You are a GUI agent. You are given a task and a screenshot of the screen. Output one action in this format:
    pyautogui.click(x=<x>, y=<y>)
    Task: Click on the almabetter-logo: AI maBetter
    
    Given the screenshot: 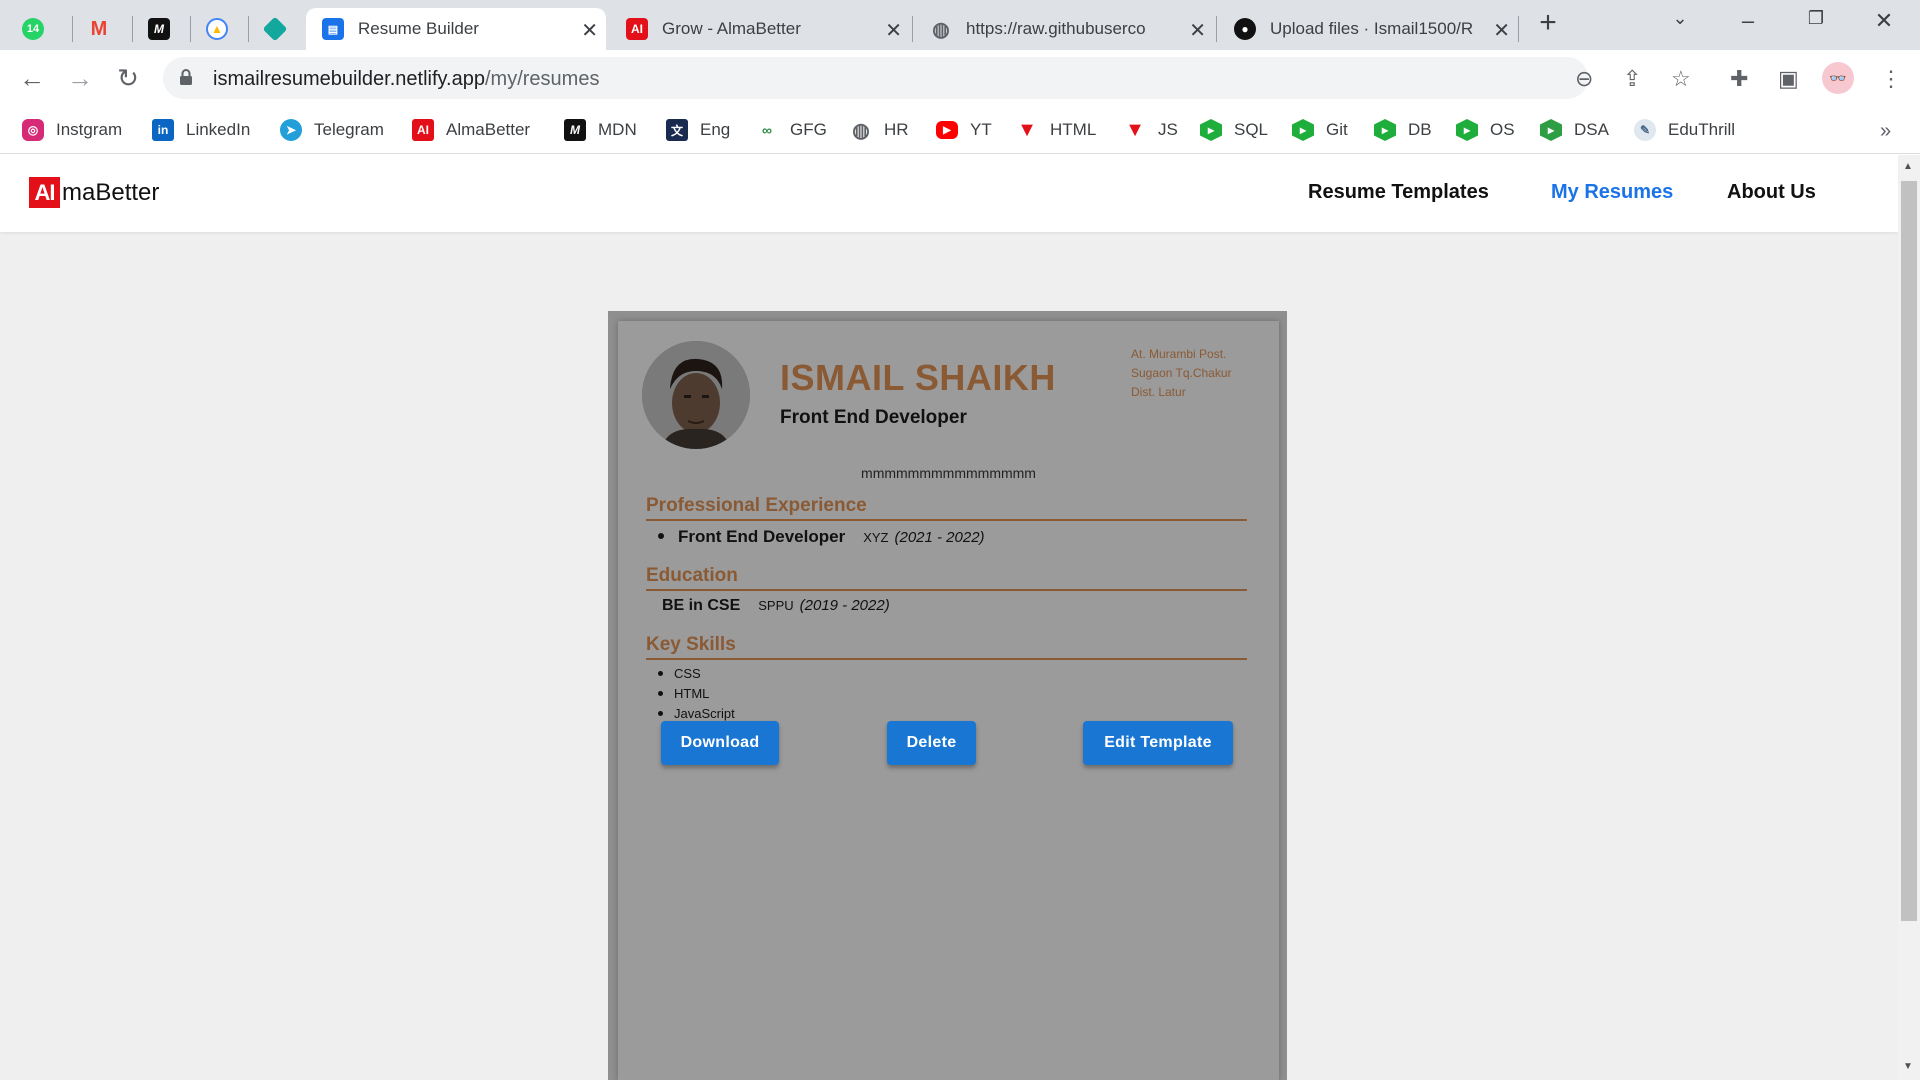 What is the action you would take?
    pyautogui.click(x=94, y=192)
    